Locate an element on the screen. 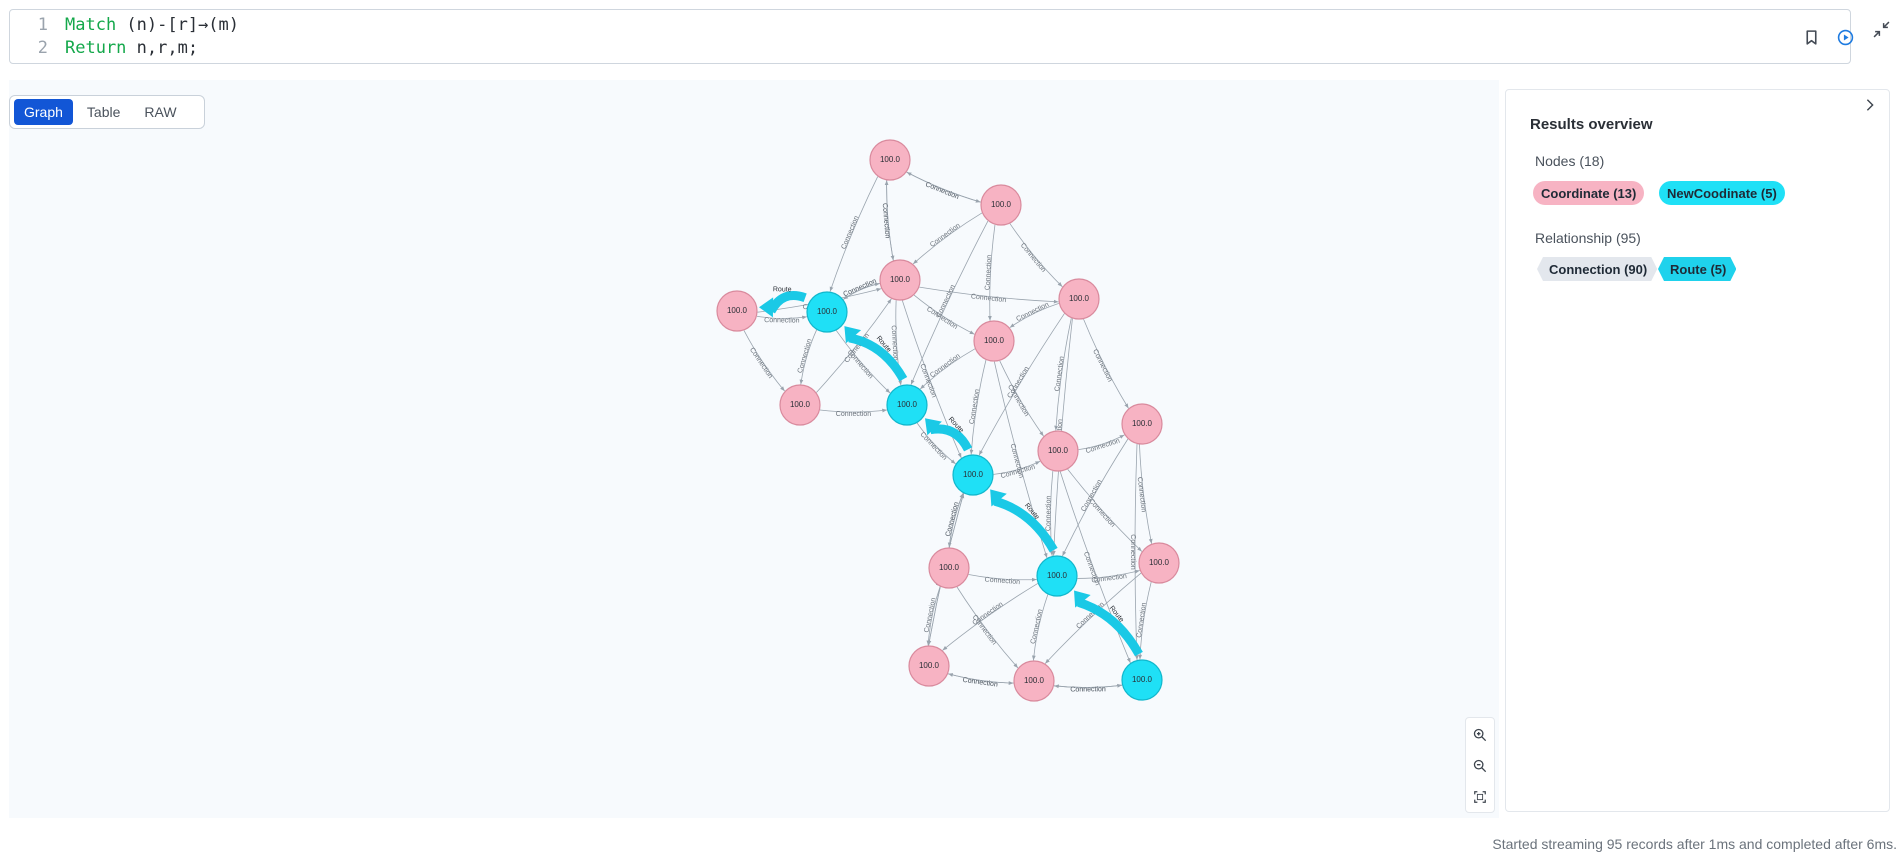 The height and width of the screenshot is (866, 1904). coordinate-label-pill: Coordinate (13) is located at coordinates (1589, 193).